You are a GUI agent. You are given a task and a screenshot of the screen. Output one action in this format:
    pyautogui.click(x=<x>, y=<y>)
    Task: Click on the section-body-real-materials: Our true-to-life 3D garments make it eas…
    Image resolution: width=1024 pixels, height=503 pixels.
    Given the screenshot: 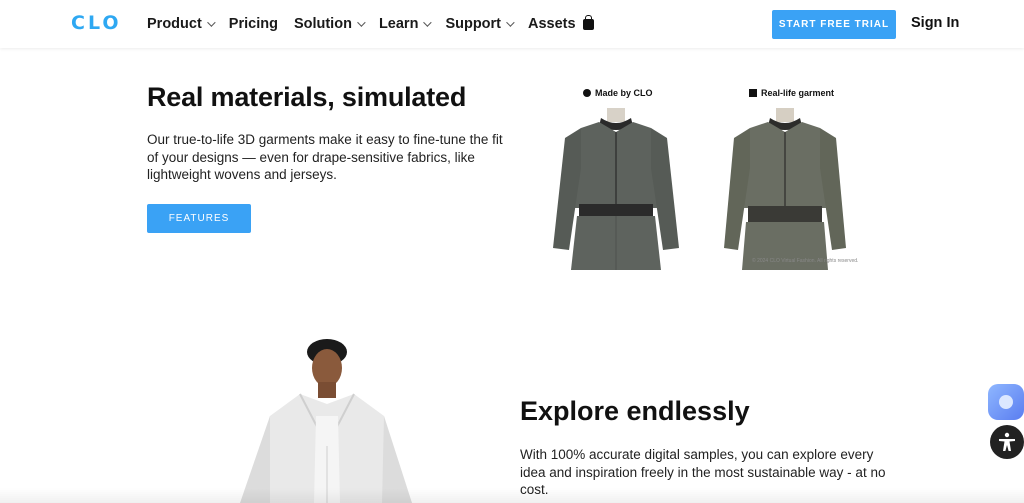 What is the action you would take?
    pyautogui.click(x=325, y=157)
    